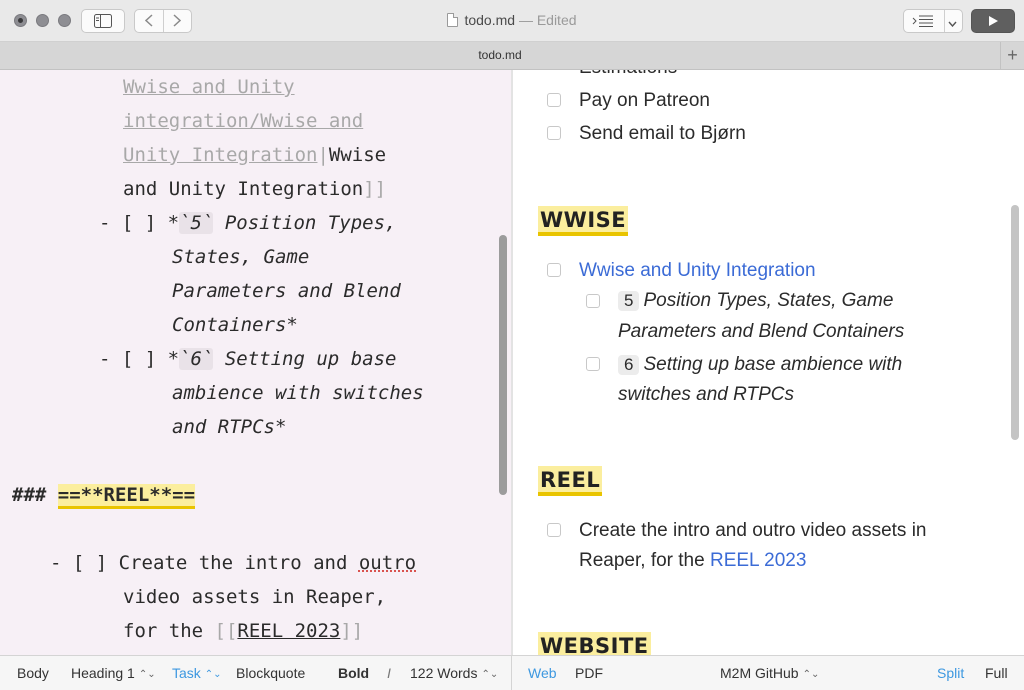 The image size is (1024, 690). I want to click on list-indent-icon, so click(923, 21).